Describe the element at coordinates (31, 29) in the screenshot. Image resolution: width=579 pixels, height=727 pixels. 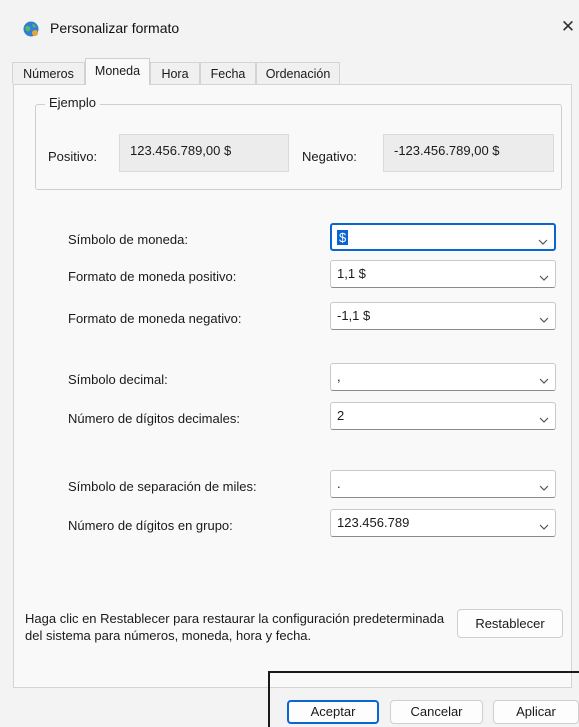
I see `globe-settings-icon` at that location.